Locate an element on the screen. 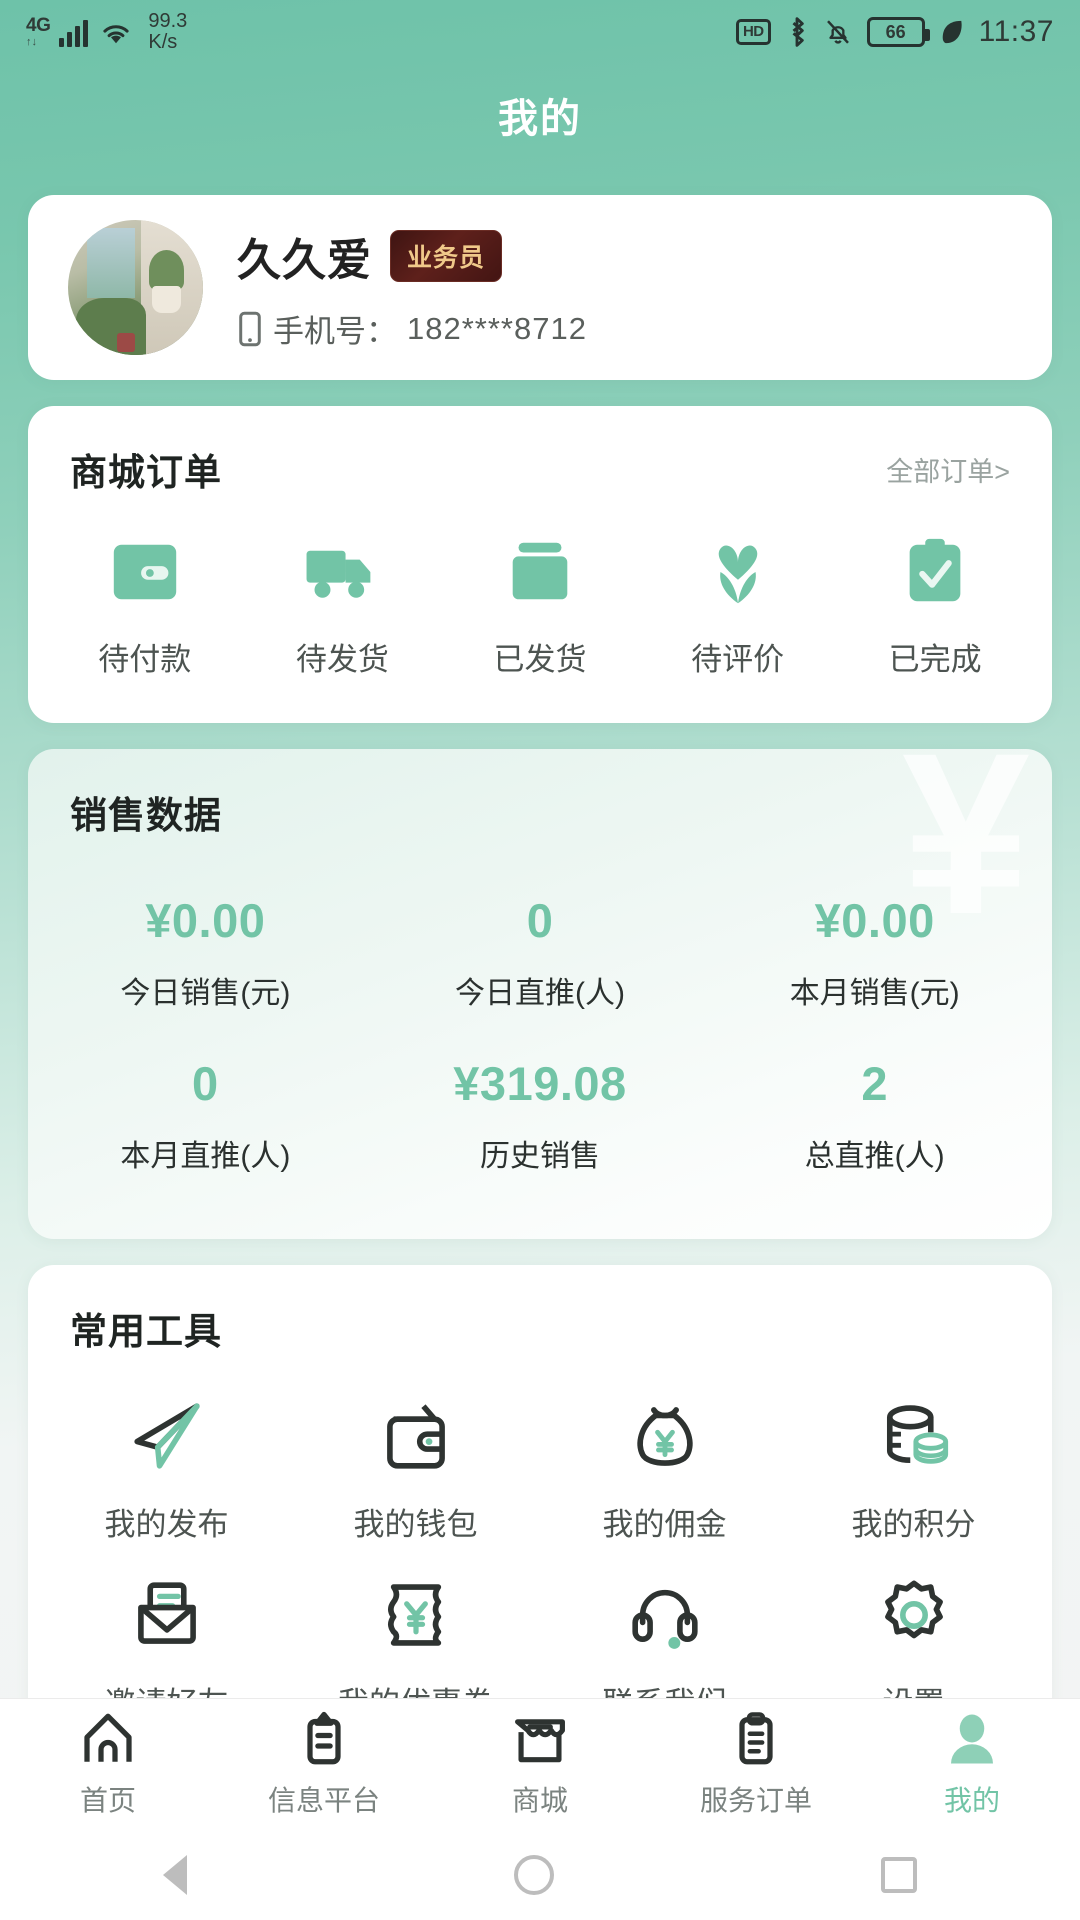 The height and width of the screenshot is (1920, 1080). stat-value: 0 is located at coordinates (540, 920).